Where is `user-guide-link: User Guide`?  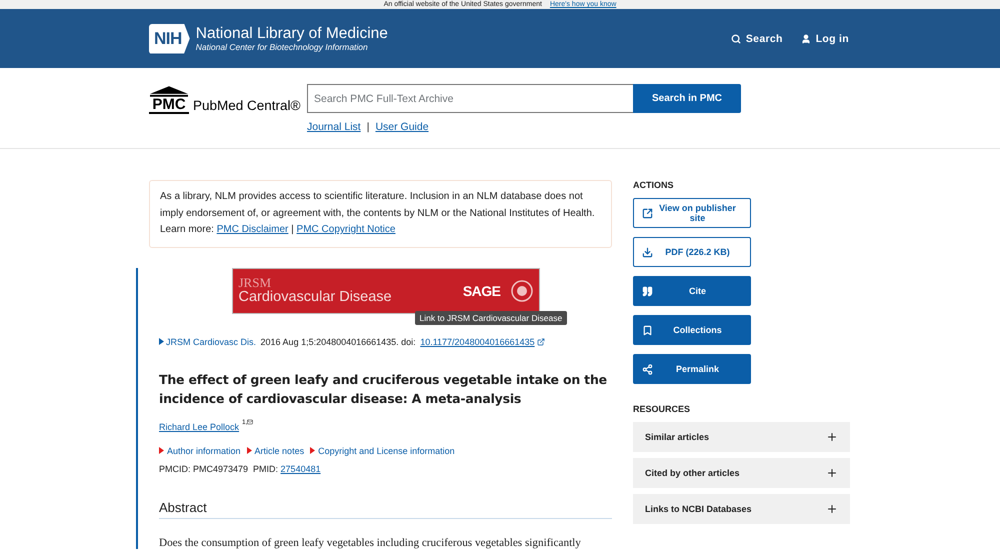
user-guide-link: User Guide is located at coordinates (402, 127).